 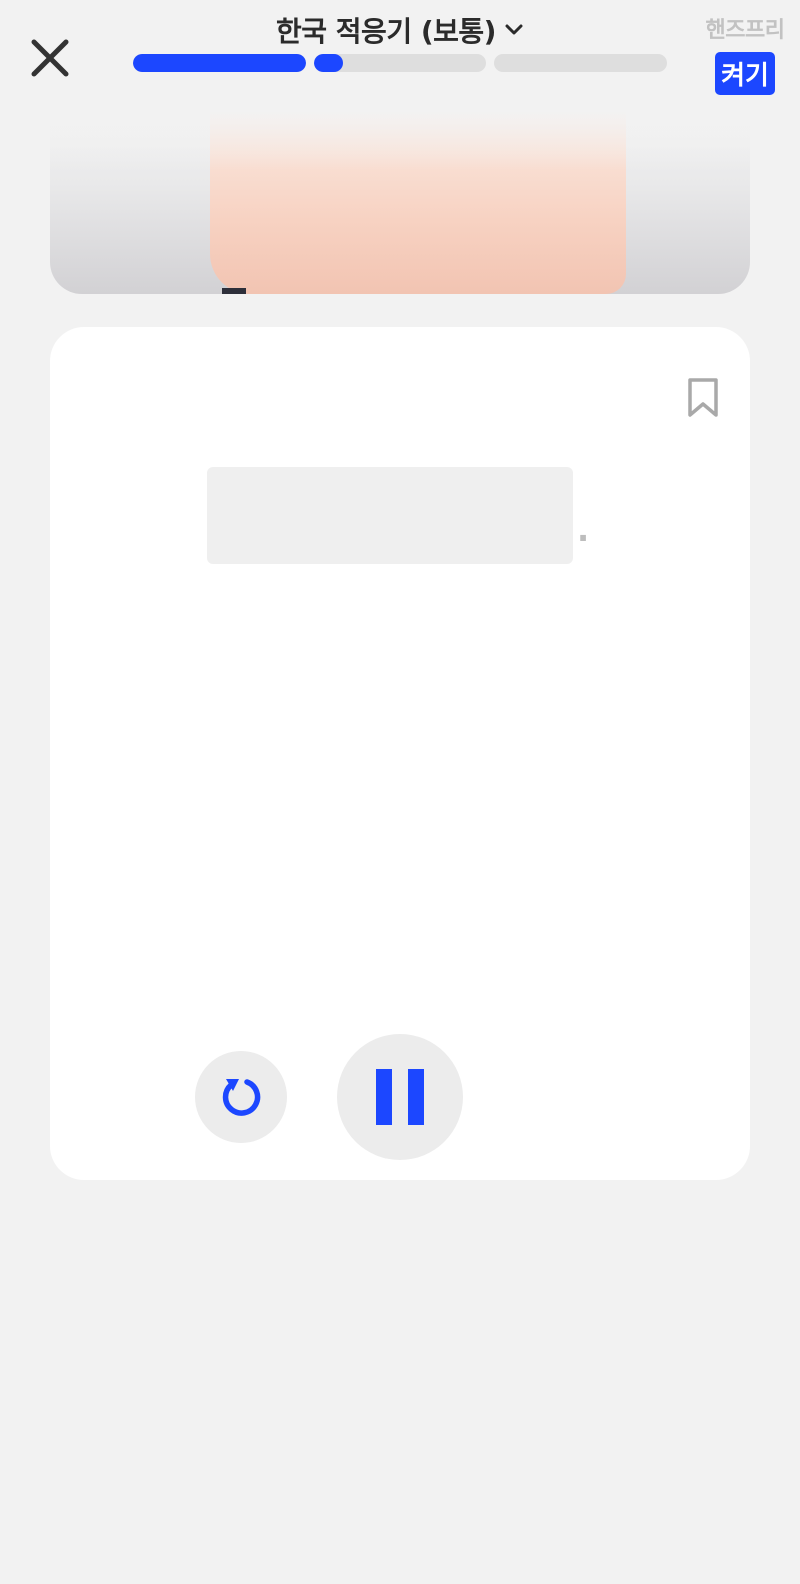 I want to click on lesson-title: 한국 적응기 (보통), so click(x=386, y=31).